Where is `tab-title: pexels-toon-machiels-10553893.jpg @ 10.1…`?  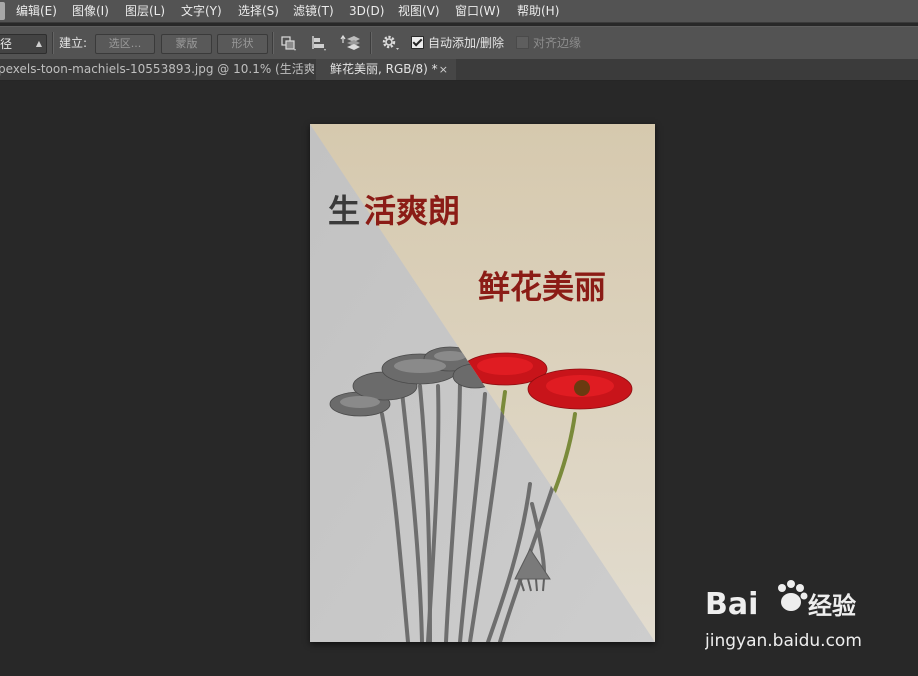
tab-title: pexels-toon-machiels-10553893.jpg @ 10.1… is located at coordinates (157, 69).